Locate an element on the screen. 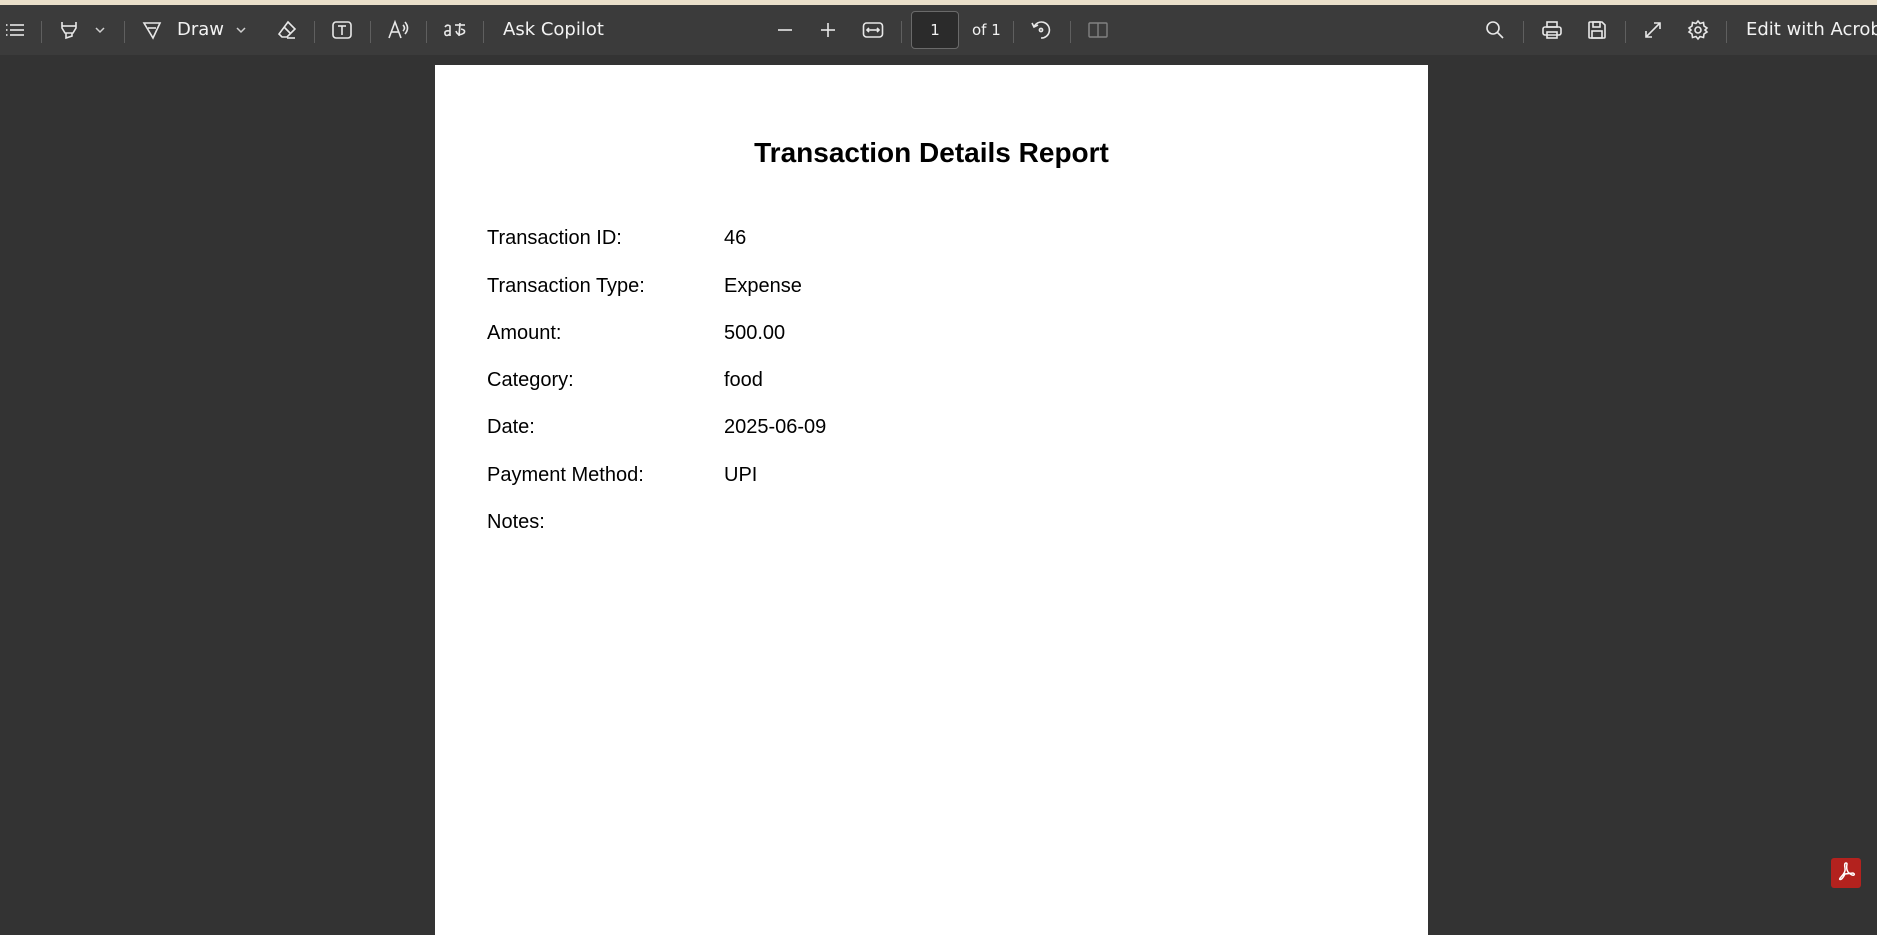  field-value: 46 is located at coordinates (735, 238).